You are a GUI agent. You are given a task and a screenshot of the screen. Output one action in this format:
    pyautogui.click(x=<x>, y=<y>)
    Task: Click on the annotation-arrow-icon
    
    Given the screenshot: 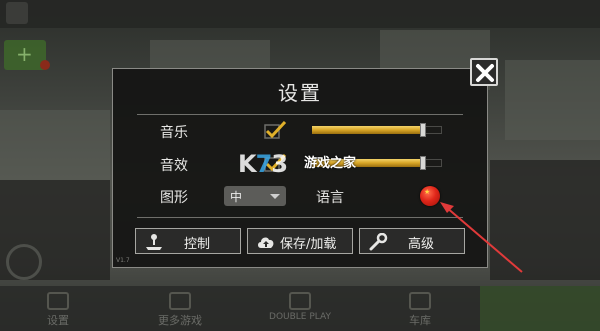 What is the action you would take?
    pyautogui.click(x=481, y=237)
    